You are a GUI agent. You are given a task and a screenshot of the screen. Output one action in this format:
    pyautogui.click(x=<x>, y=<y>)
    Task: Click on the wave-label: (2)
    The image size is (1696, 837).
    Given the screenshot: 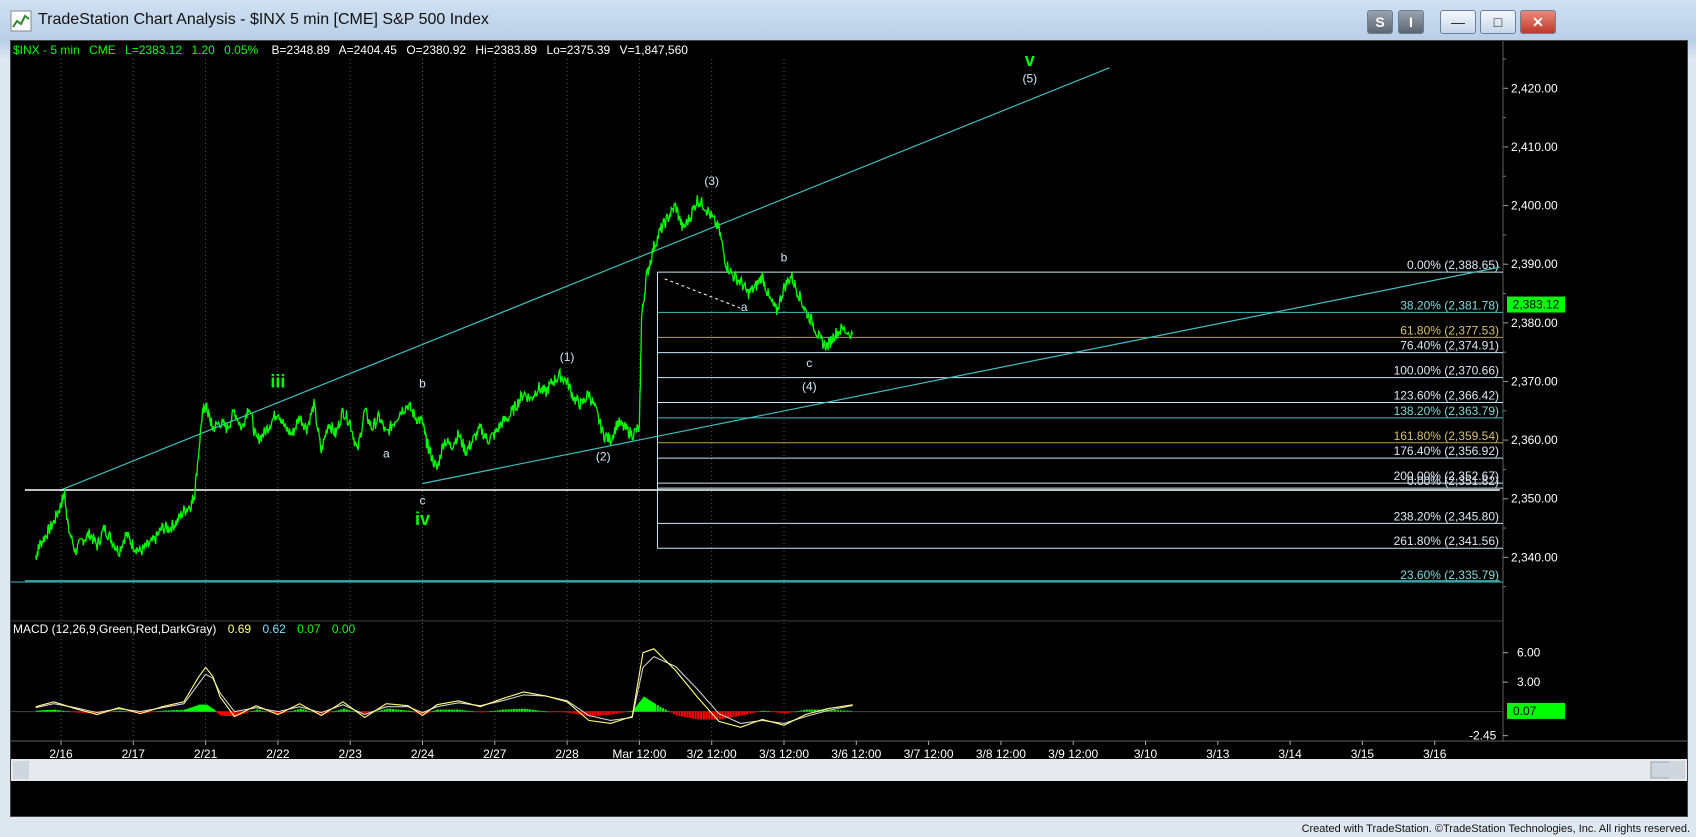 What is the action you would take?
    pyautogui.click(x=603, y=457)
    